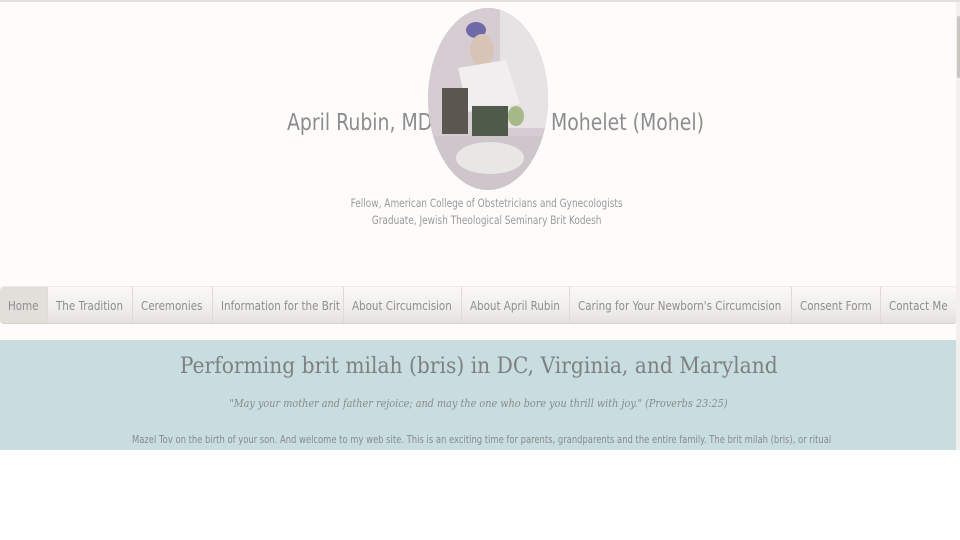  I want to click on nav-consent-form-label: Consent Form, so click(836, 306).